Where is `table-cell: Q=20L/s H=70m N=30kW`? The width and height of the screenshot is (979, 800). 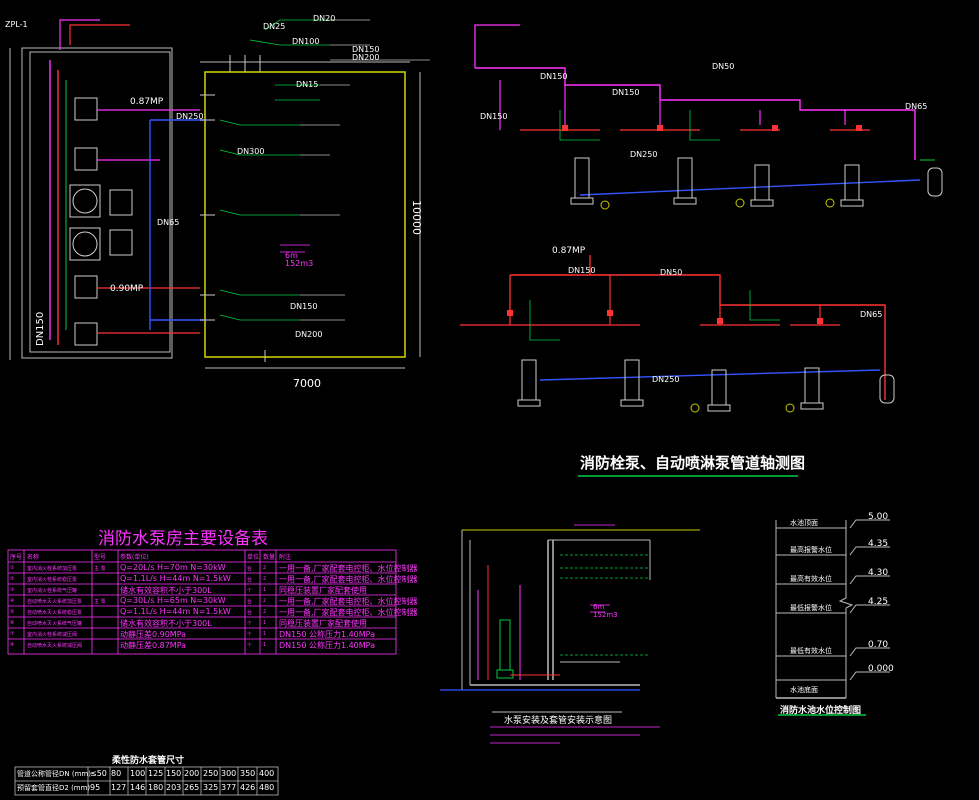
table-cell: Q=20L/s H=70m N=30kW is located at coordinates (173, 567).